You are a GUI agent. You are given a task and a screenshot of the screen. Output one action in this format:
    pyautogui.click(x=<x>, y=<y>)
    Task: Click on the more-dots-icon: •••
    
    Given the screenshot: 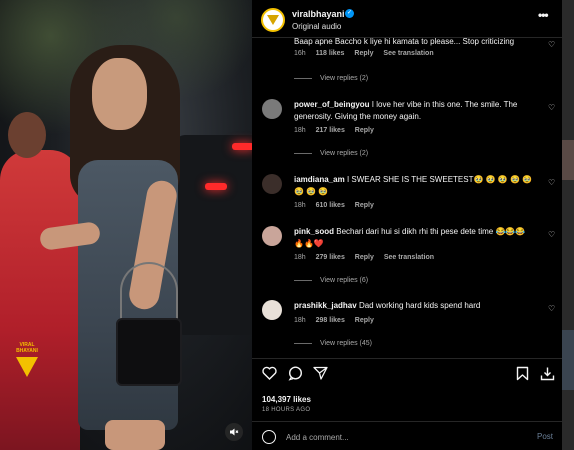 What is the action you would take?
    pyautogui.click(x=543, y=15)
    